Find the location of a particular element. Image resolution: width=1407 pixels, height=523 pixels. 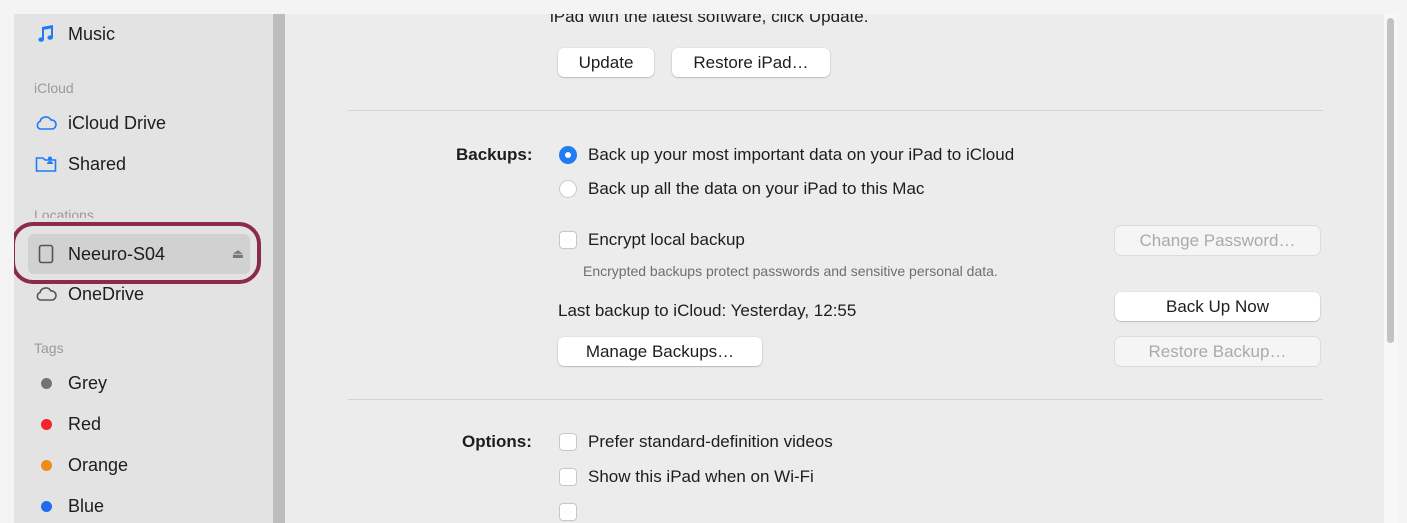

show-on-wifi-label: Show this iPad when on Wi-Fi is located at coordinates (701, 477).